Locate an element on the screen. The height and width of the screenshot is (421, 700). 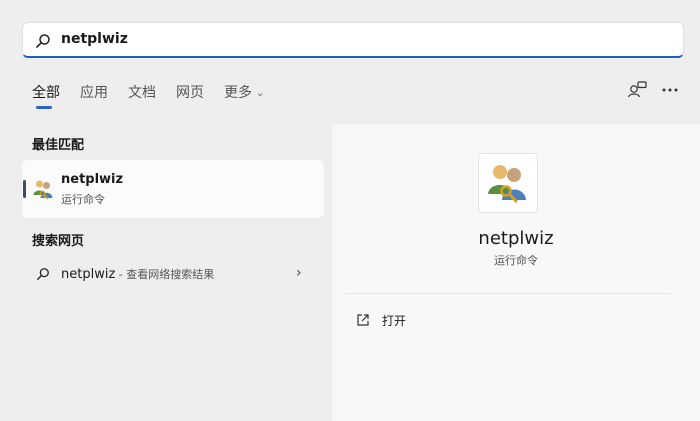
detail-icon-frame is located at coordinates (508, 183).